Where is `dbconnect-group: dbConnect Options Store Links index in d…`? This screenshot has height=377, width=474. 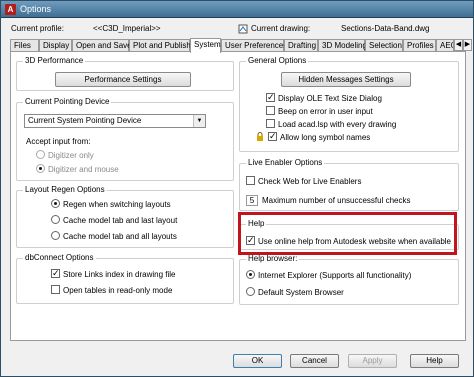 dbconnect-group: dbConnect Options Store Links index in d… is located at coordinates (125, 278).